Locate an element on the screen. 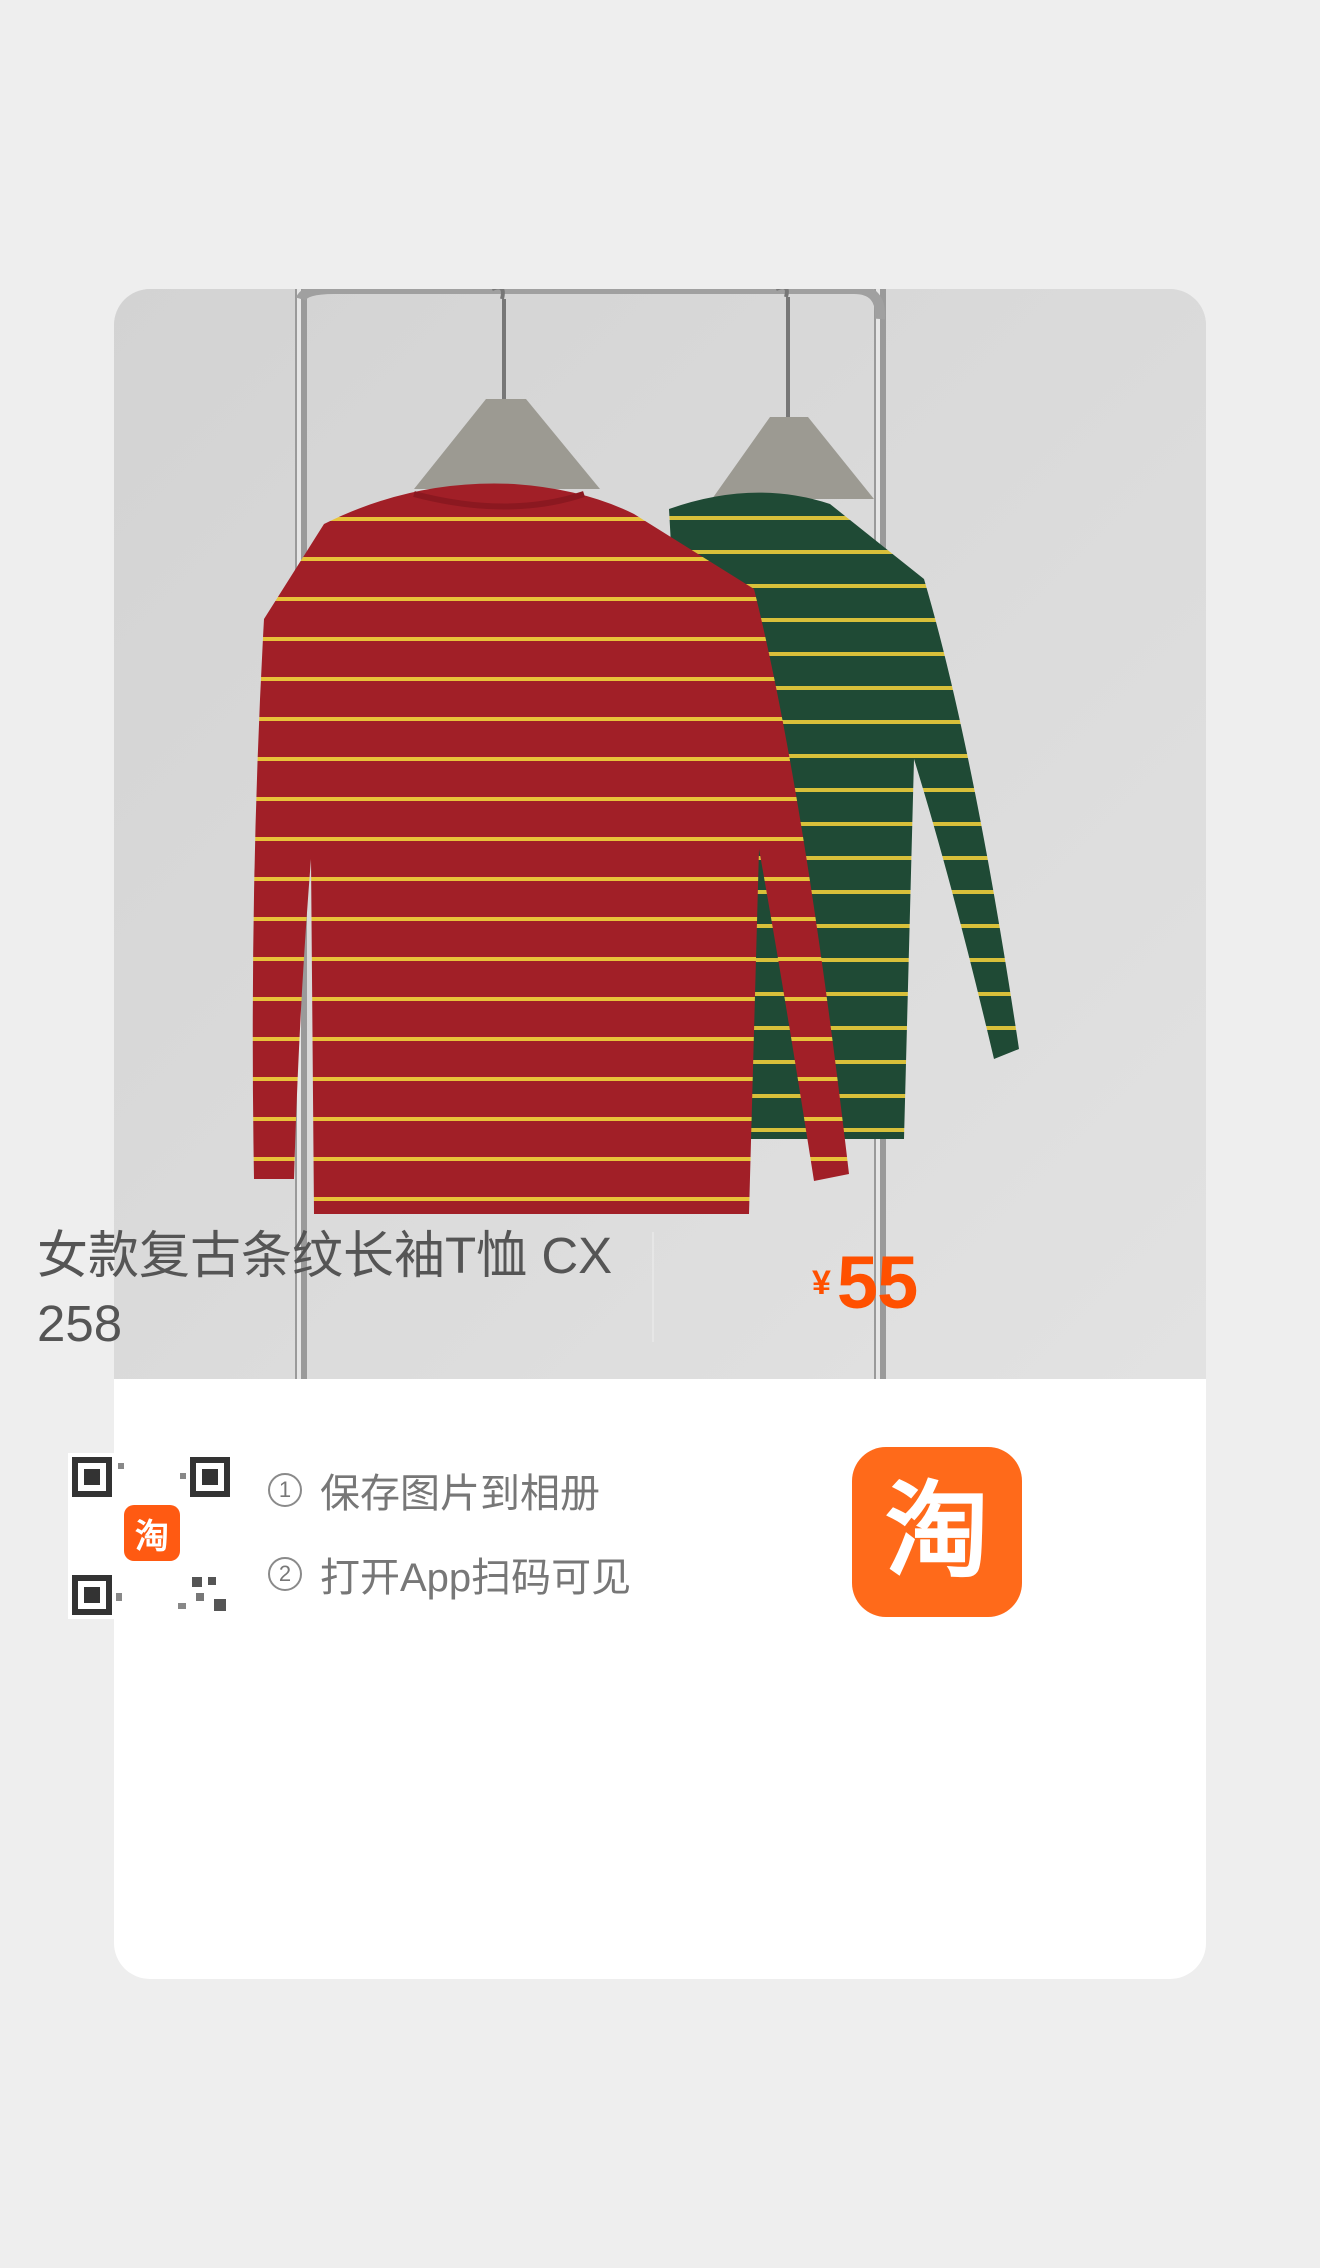 The height and width of the screenshot is (2268, 1320). app-logo-glyph: 淘 is located at coordinates (936, 1532).